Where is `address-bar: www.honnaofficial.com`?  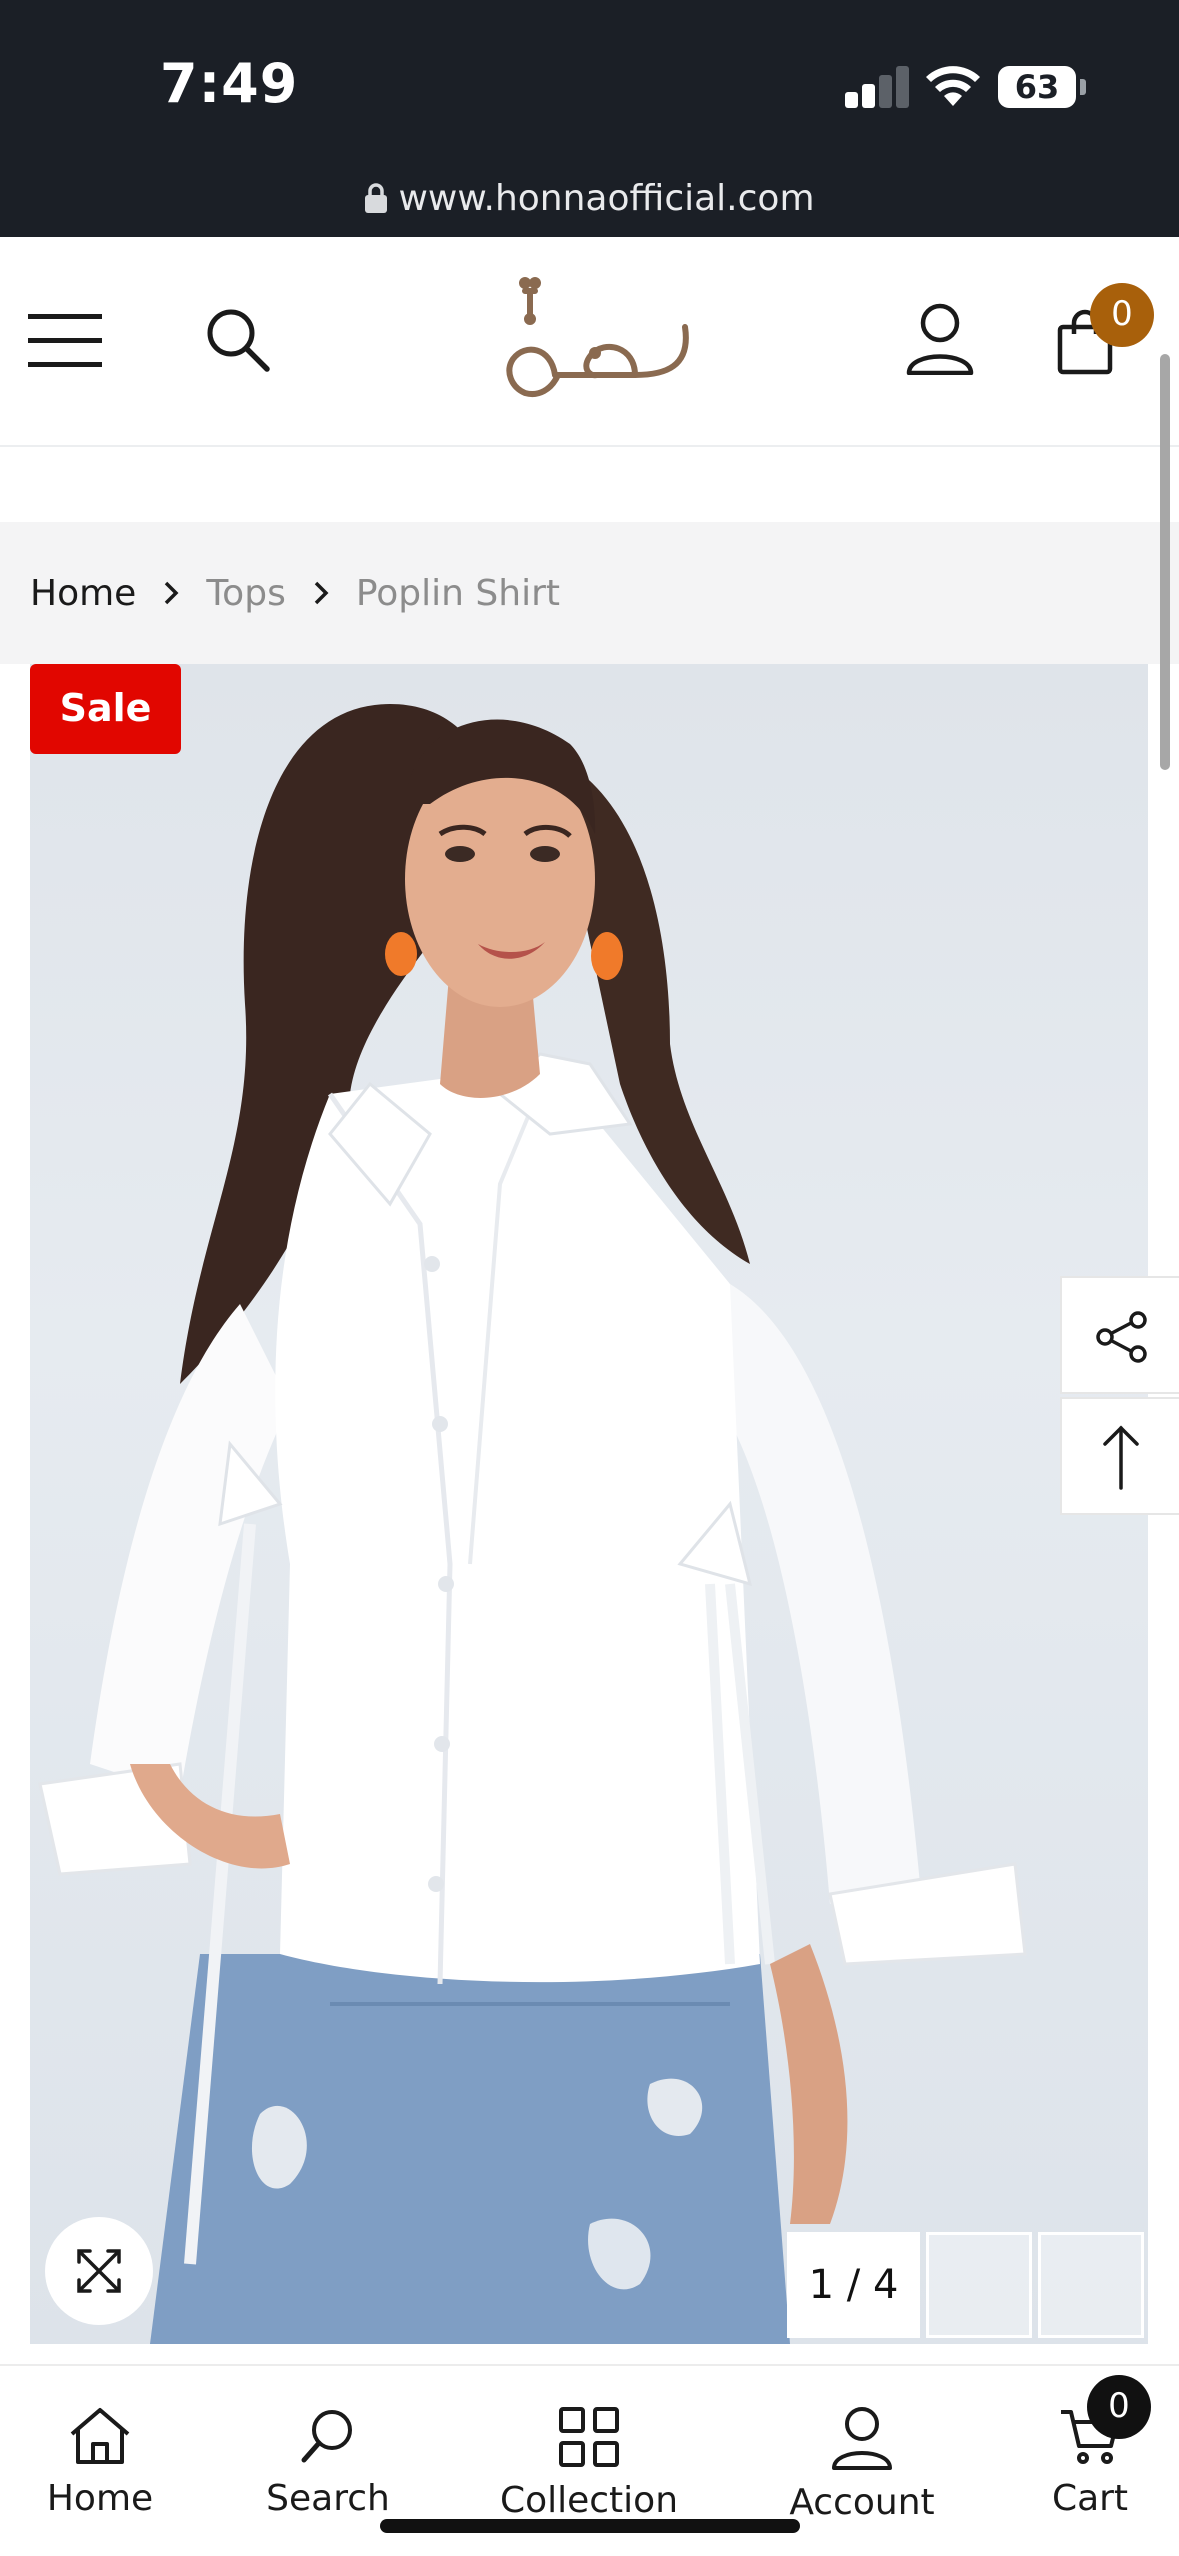
address-bar: www.honnaofficial.com is located at coordinates (589, 203).